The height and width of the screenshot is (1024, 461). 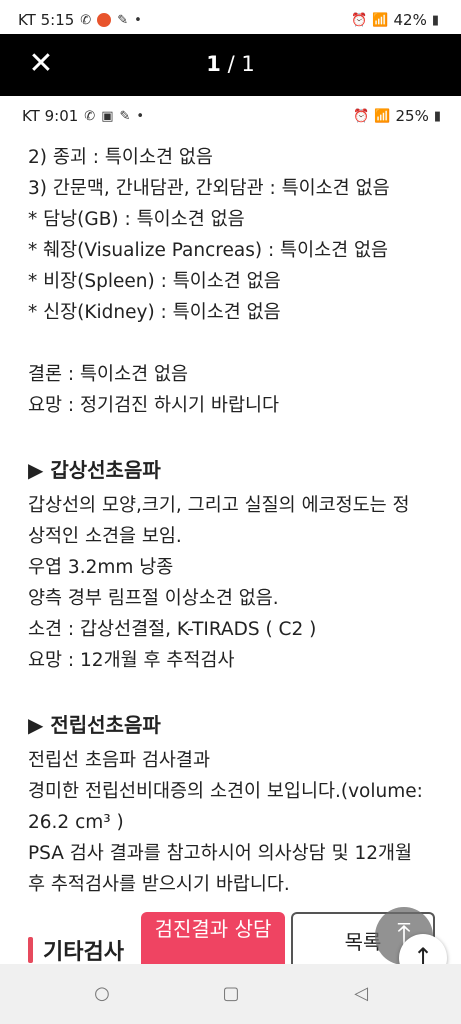 I want to click on prostate-line: 후 추적검사를 받으시기 바랍니다., so click(x=159, y=884).